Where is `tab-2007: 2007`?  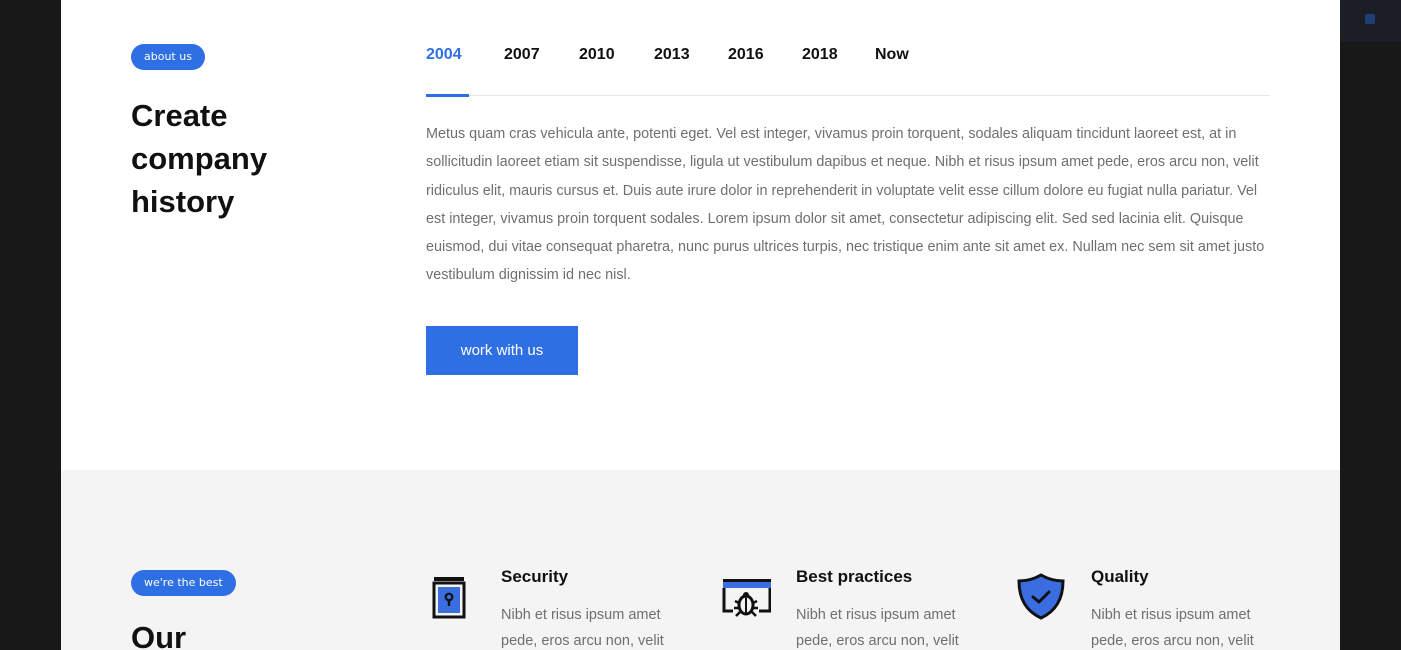 tab-2007: 2007 is located at coordinates (522, 69).